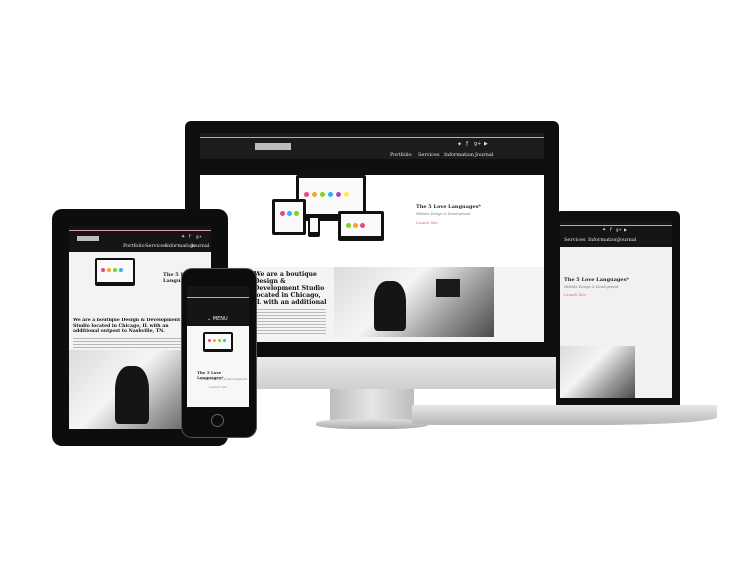 Image resolution: width=736 pixels, height=564 pixels. I want to click on phone-home-button, so click(217, 420).